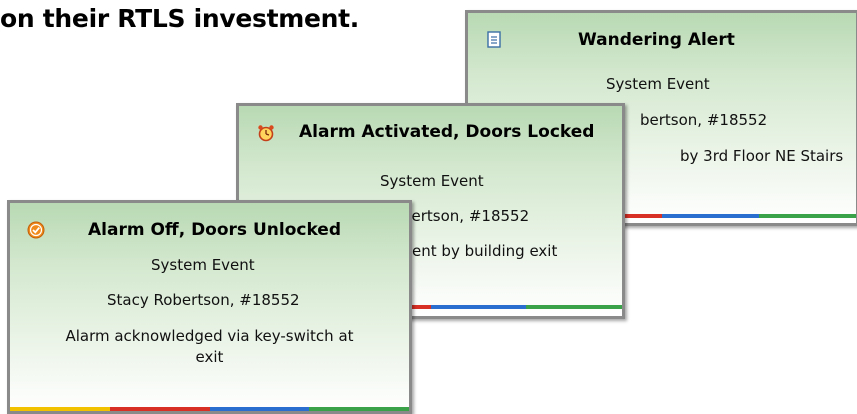 Image resolution: width=857 pixels, height=414 pixels. What do you see at coordinates (447, 132) in the screenshot?
I see `card-title: Alarm Activated, Doors Locked` at bounding box center [447, 132].